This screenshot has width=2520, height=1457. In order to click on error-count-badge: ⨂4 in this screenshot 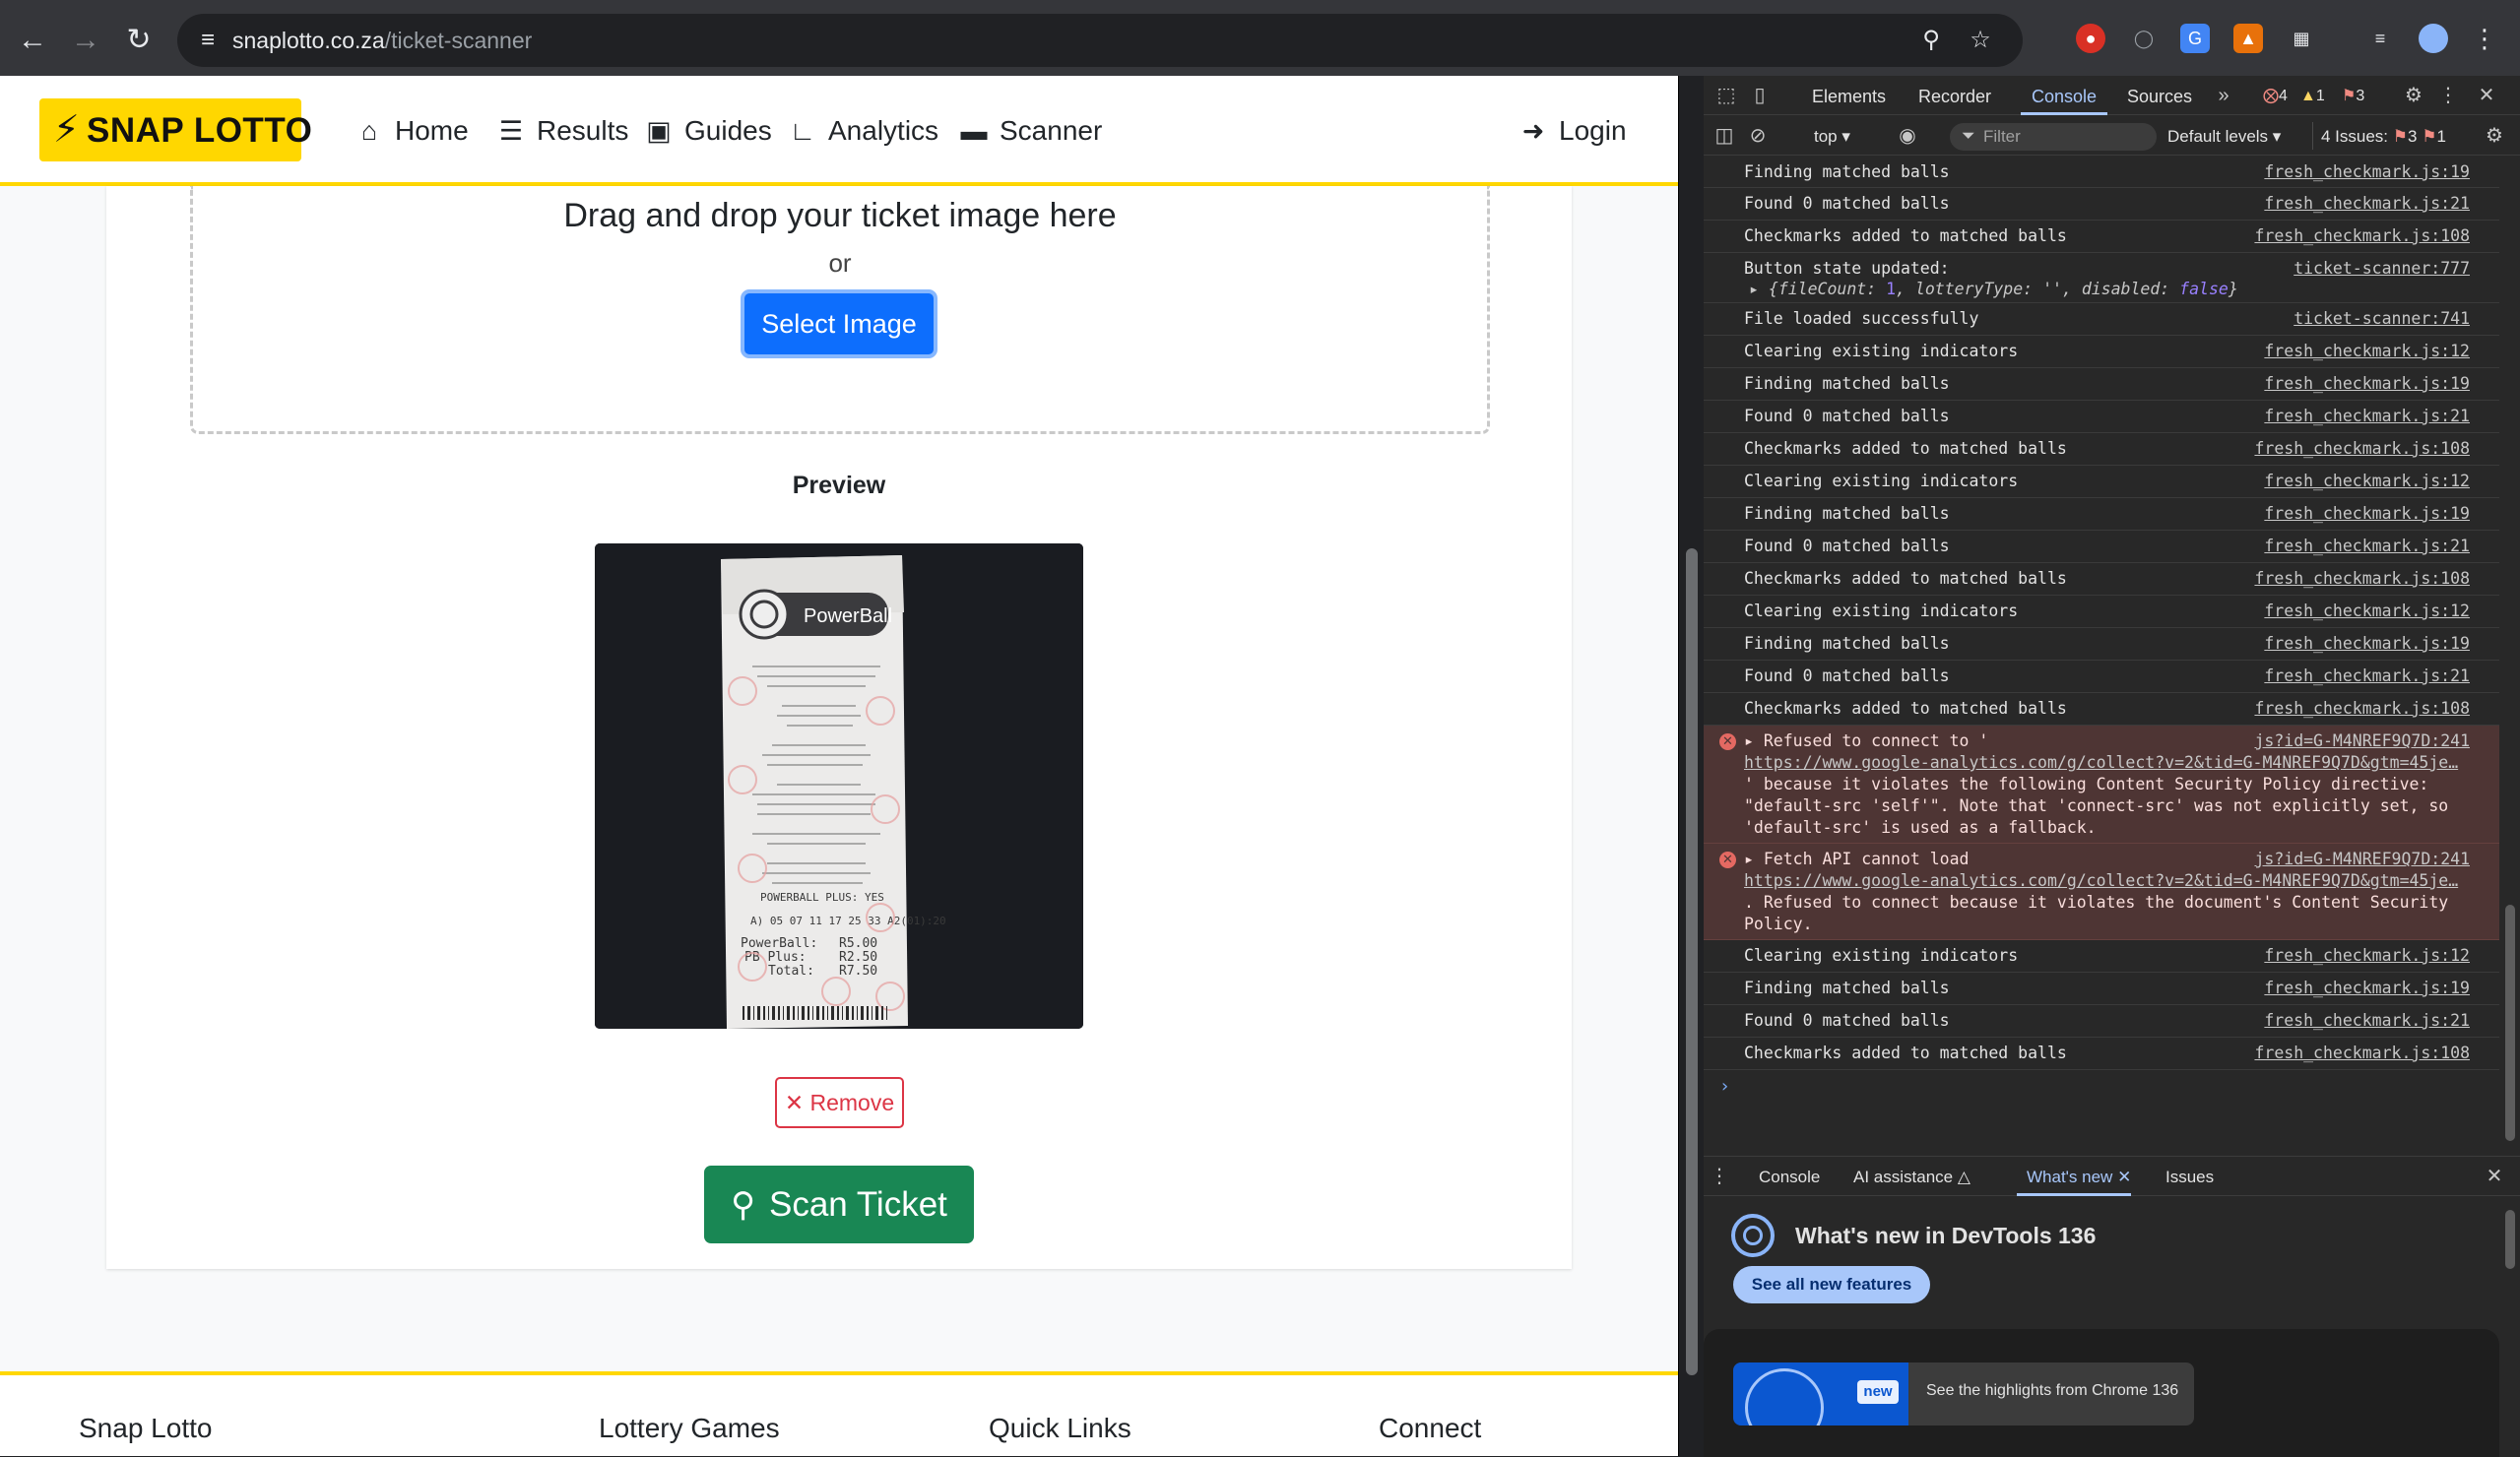, I will do `click(2275, 96)`.